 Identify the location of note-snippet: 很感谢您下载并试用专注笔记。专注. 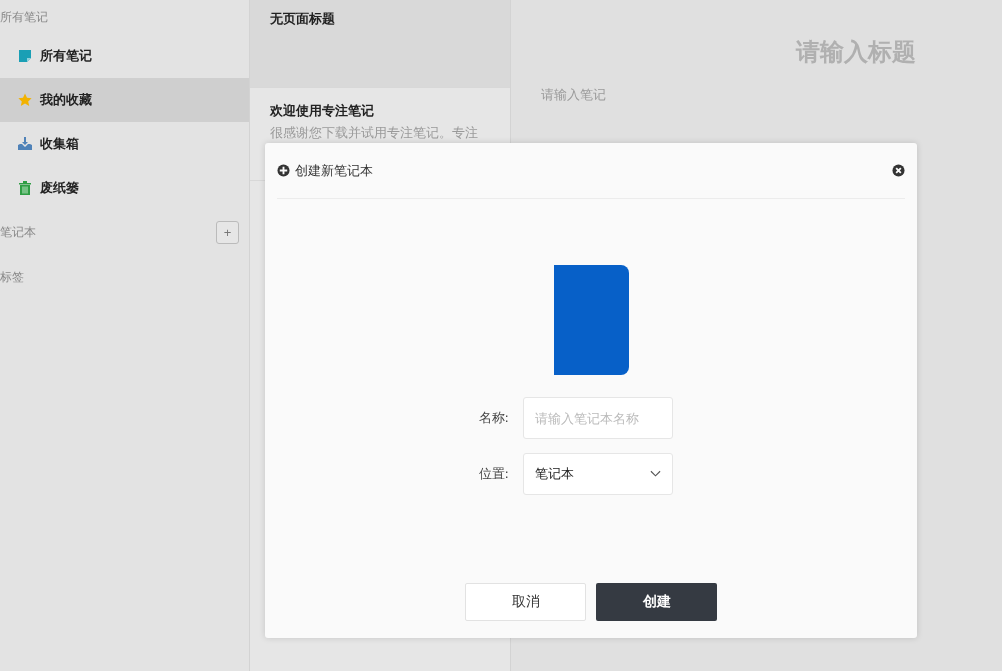
(374, 133).